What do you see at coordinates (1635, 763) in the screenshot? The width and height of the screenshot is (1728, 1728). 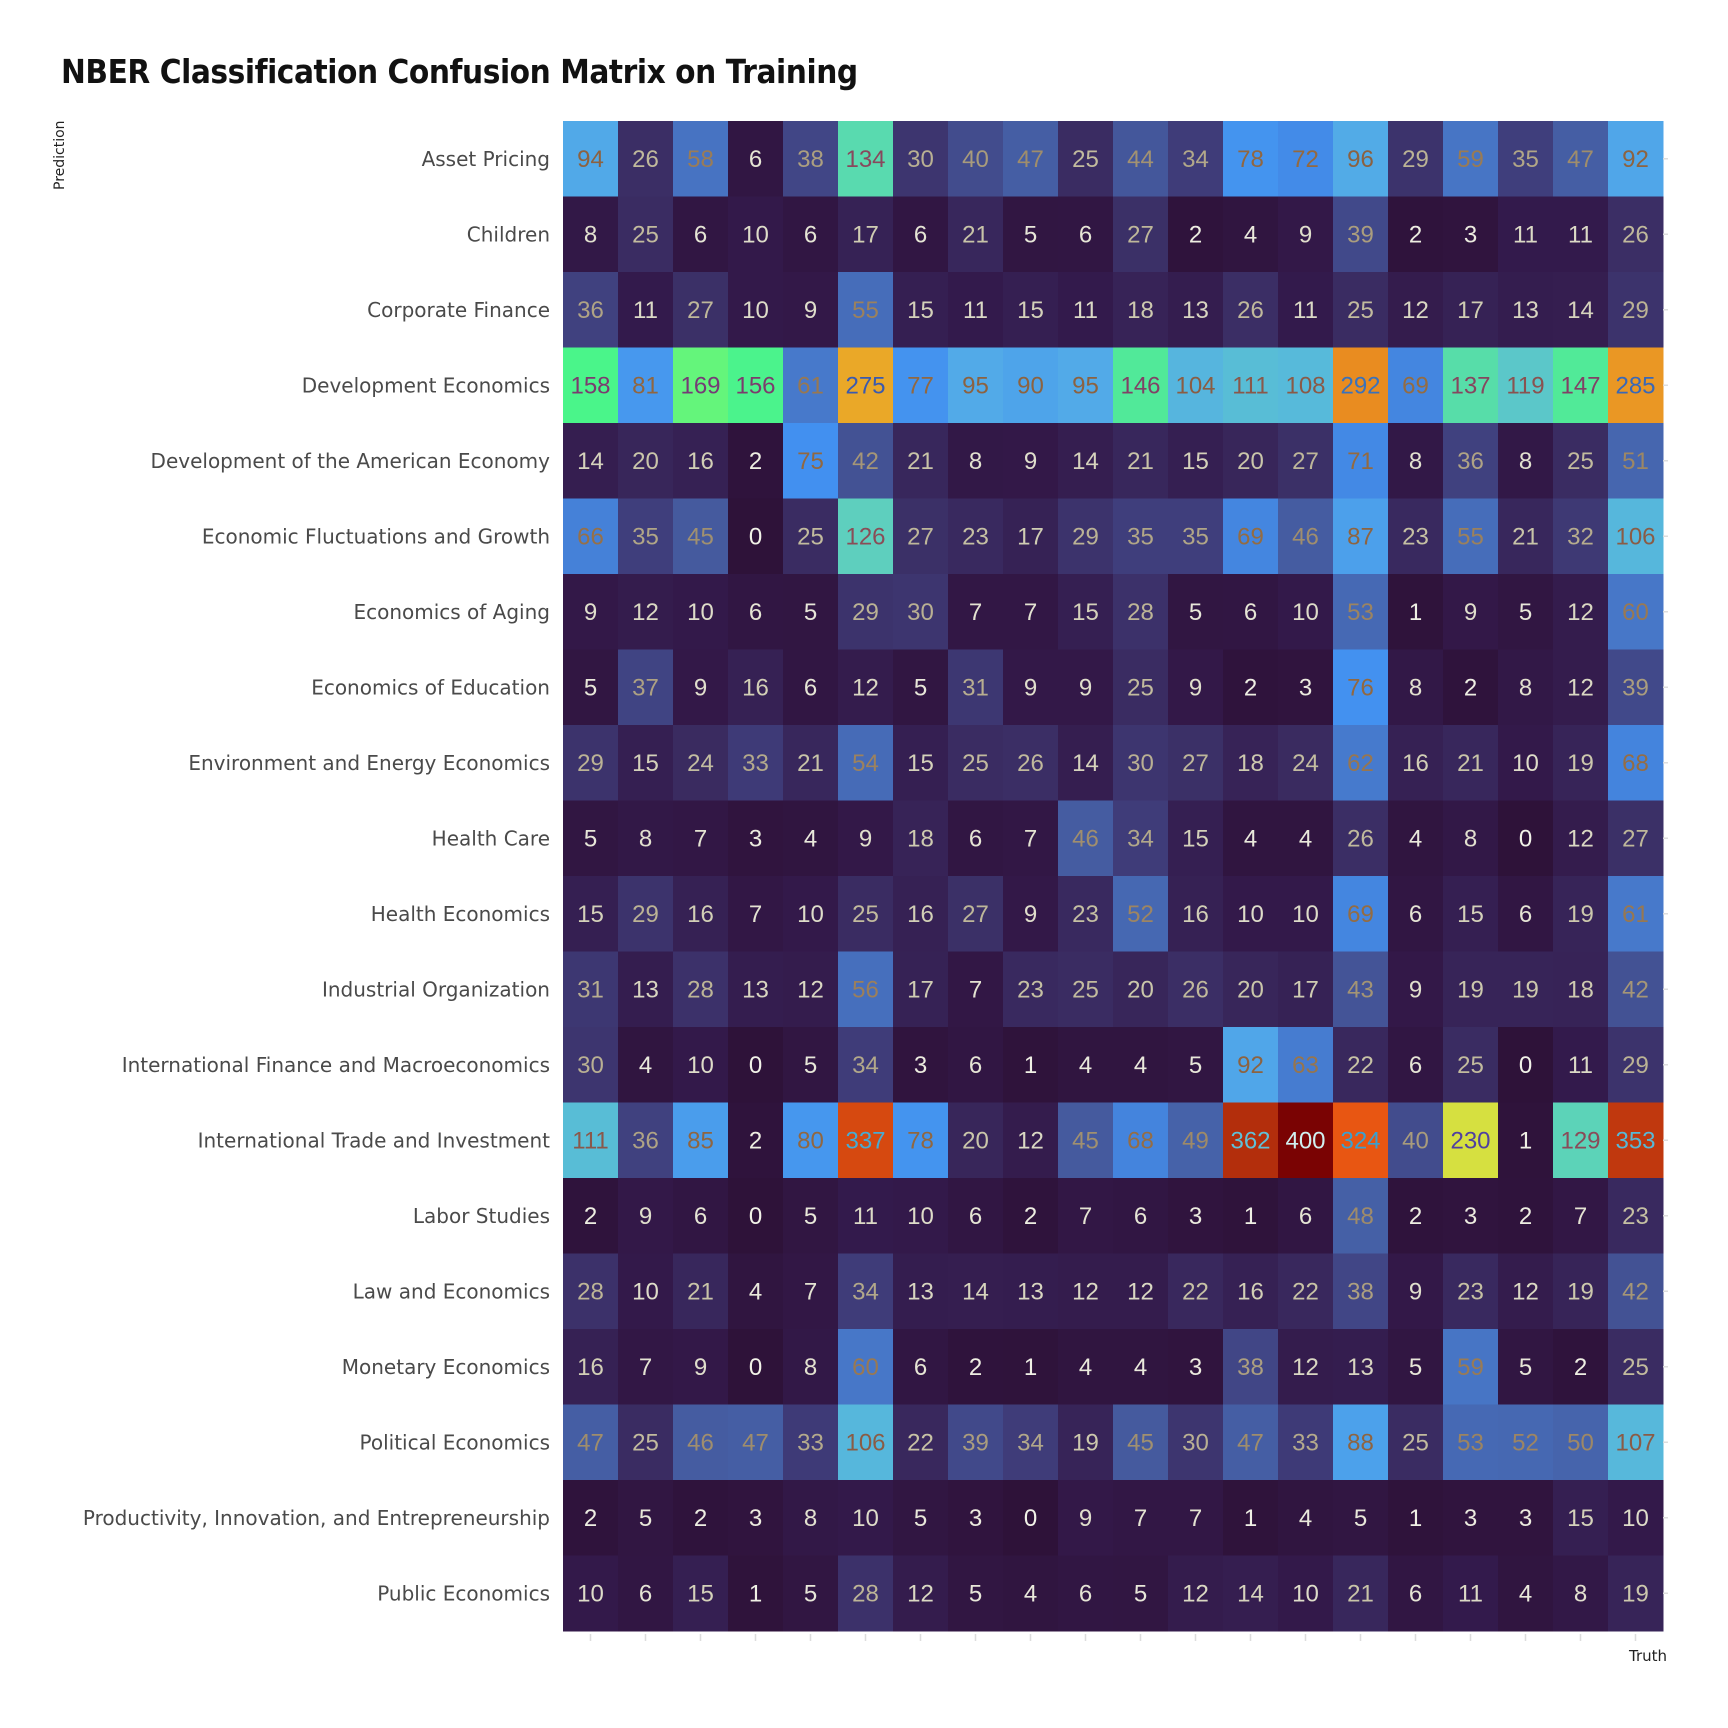 I see `cell-value-label: 68` at bounding box center [1635, 763].